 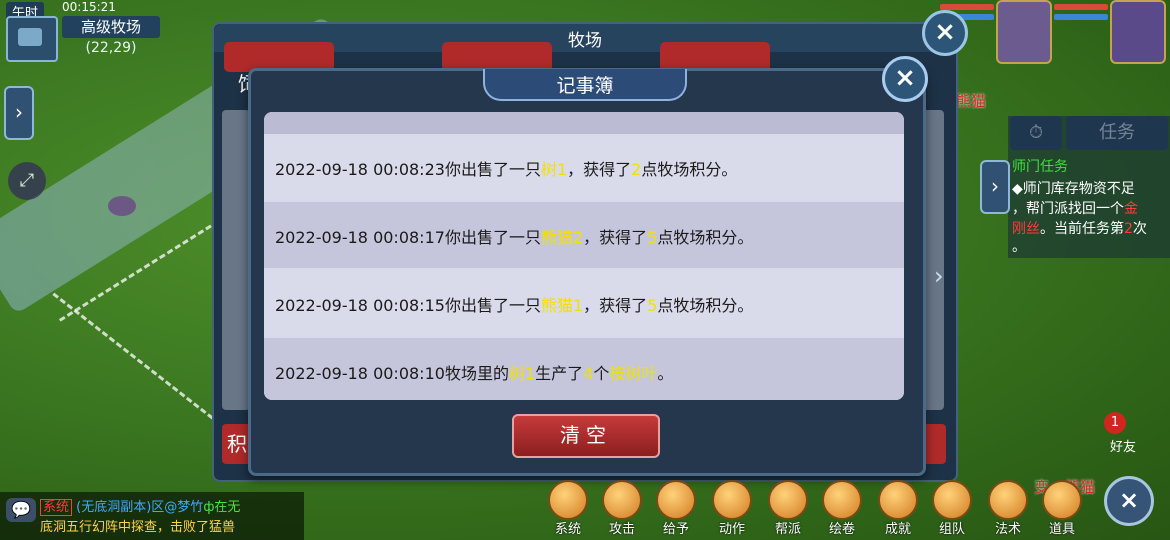 I want to click on menu-item: 动作, so click(x=732, y=508).